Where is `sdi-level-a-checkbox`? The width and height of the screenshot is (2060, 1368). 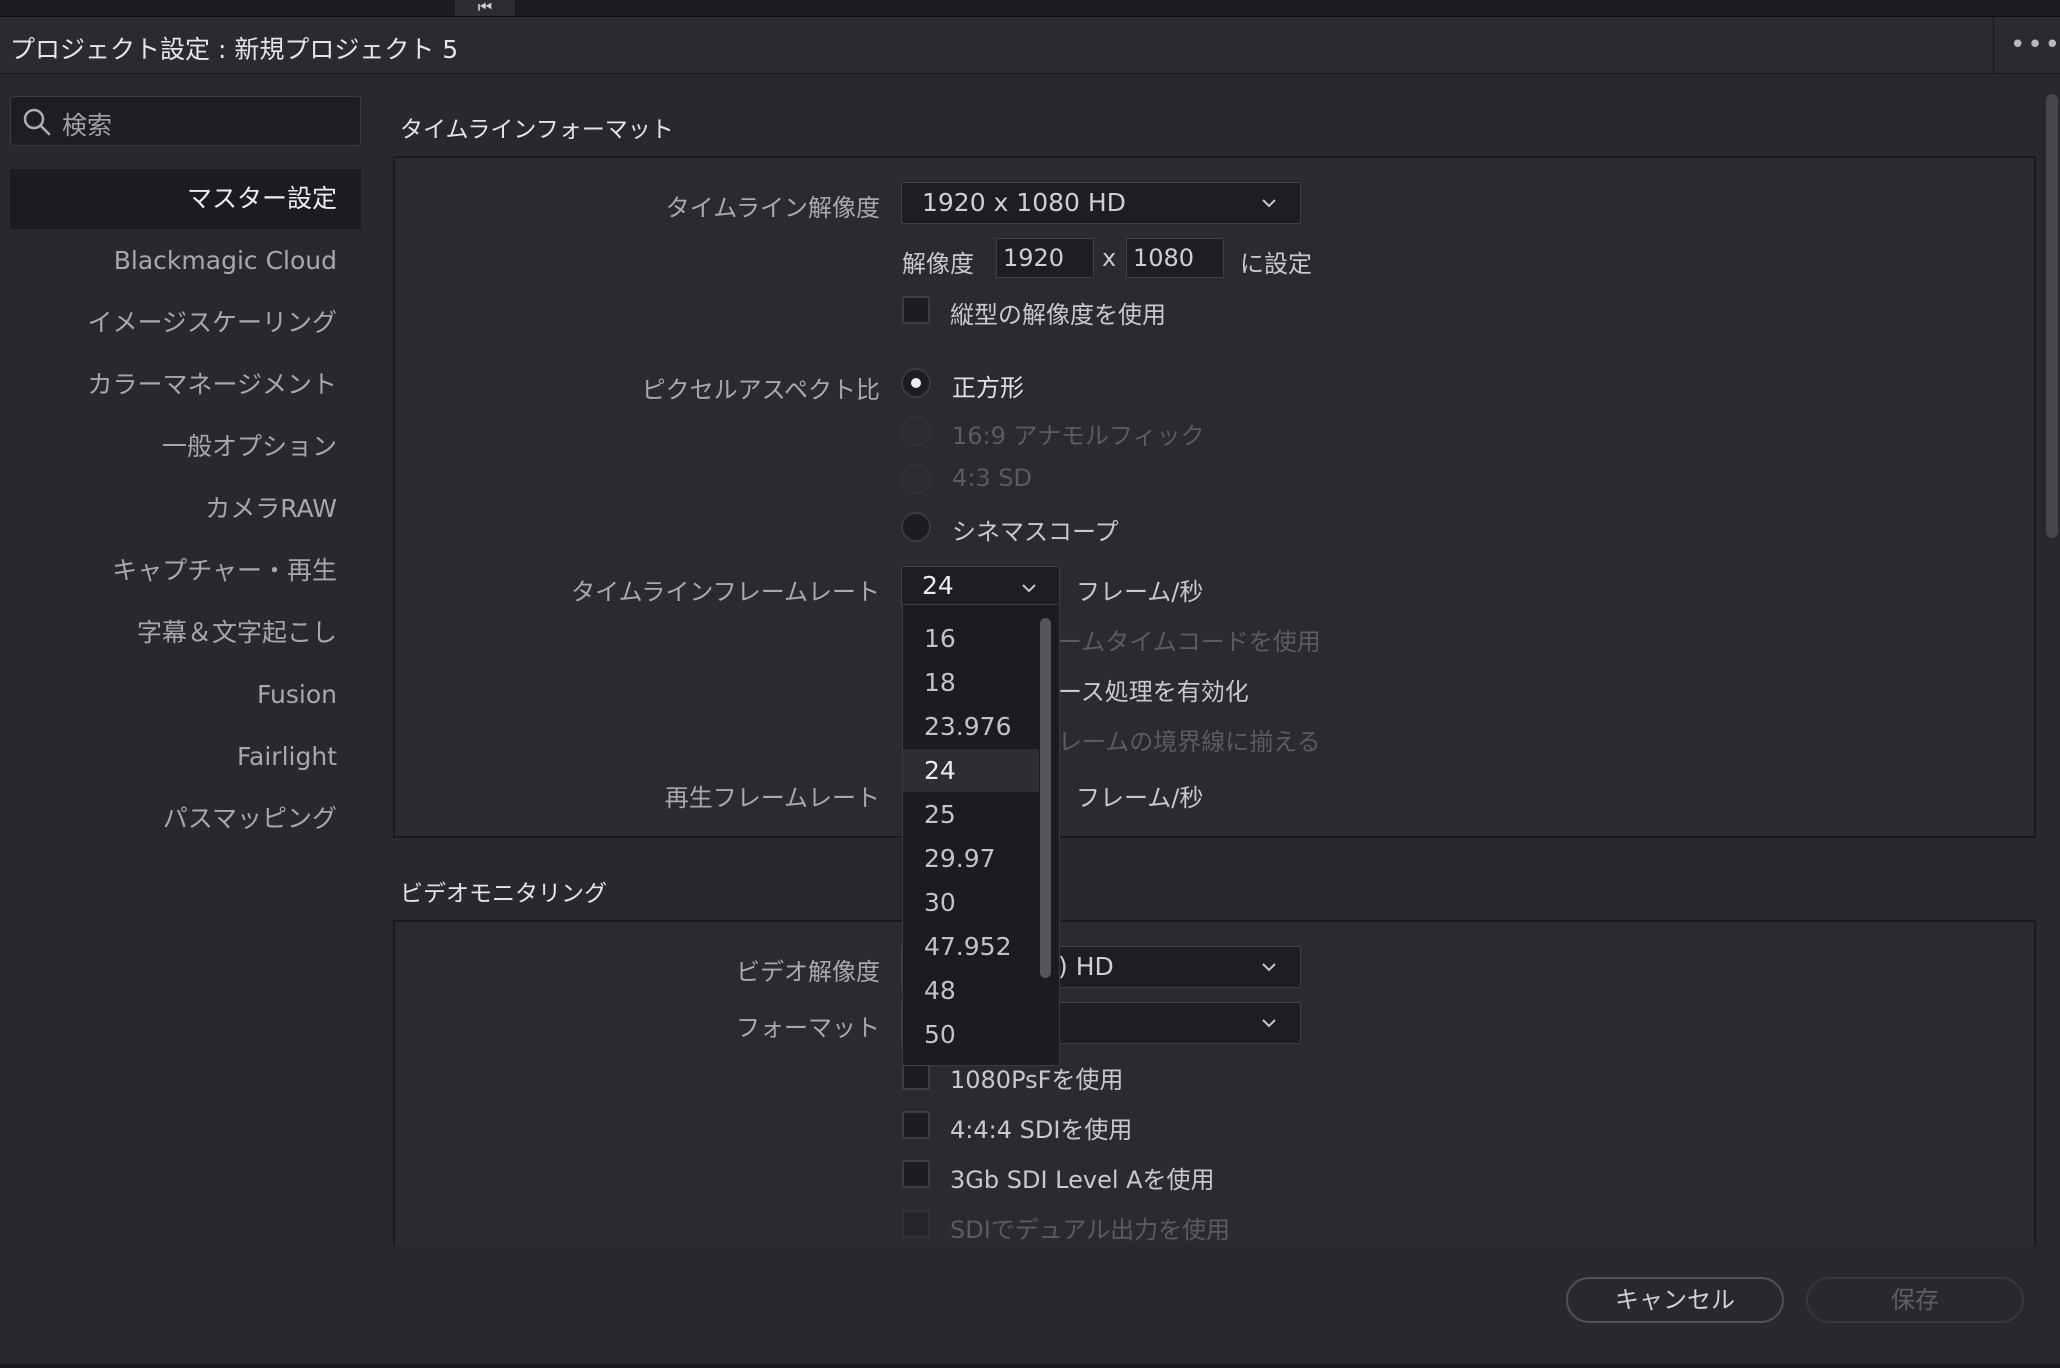
sdi-level-a-checkbox is located at coordinates (916, 1174).